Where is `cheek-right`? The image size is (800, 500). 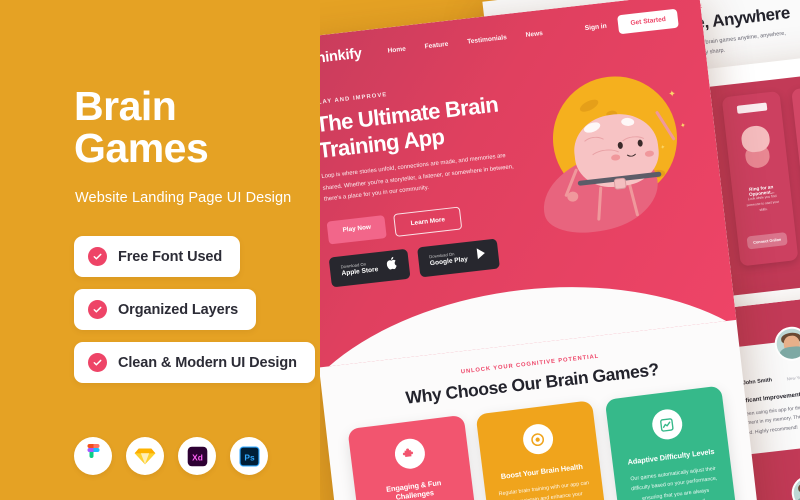 cheek-right is located at coordinates (649, 153).